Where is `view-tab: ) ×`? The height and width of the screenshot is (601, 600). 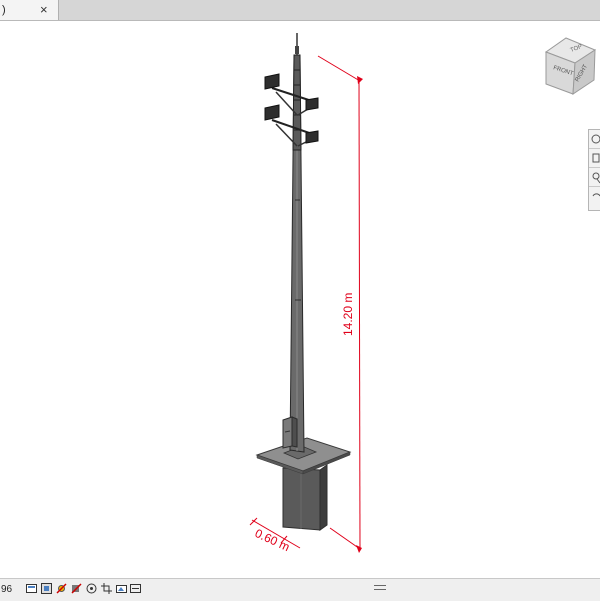
view-tab: ) × is located at coordinates (29, 10).